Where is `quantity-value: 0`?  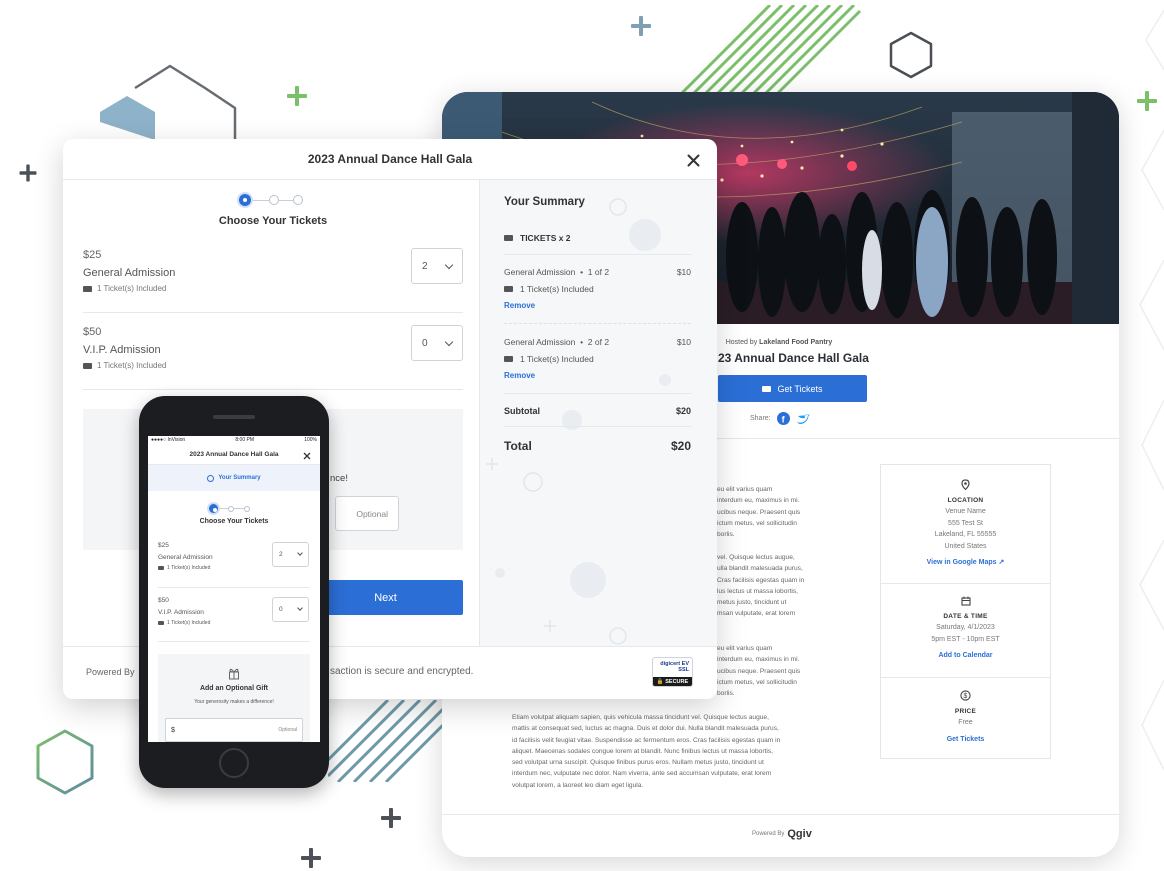
quantity-value: 0 is located at coordinates (425, 343).